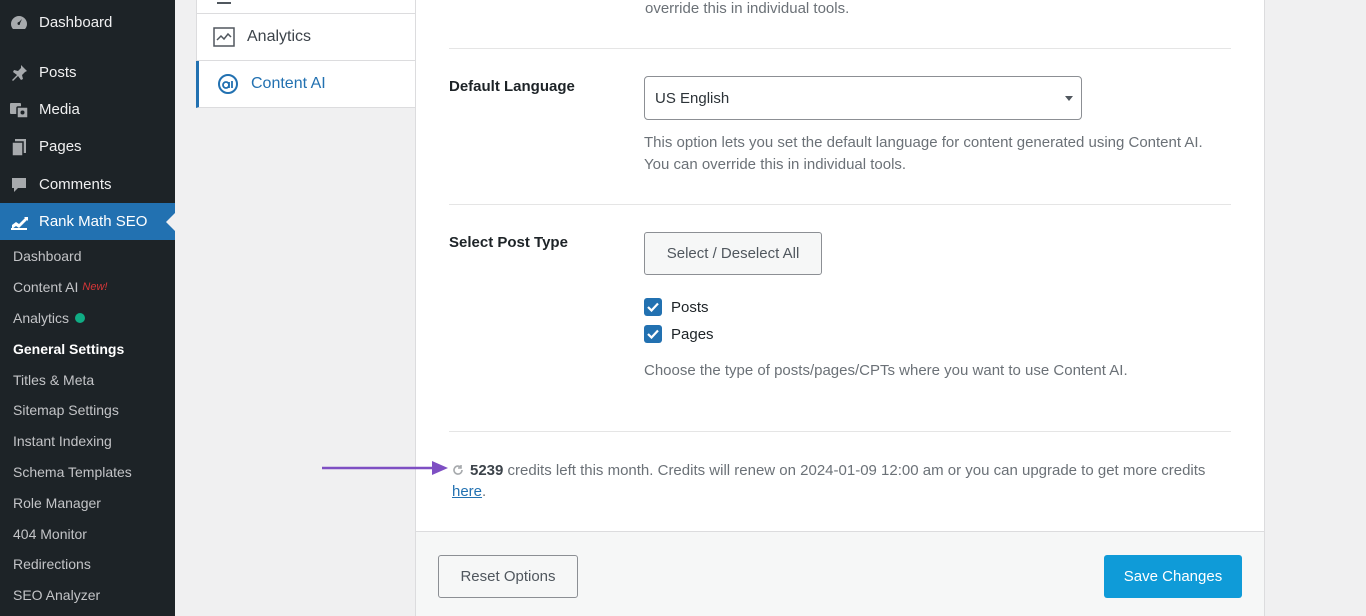  Describe the element at coordinates (467, 491) in the screenshot. I see `upgrade-link: here` at that location.